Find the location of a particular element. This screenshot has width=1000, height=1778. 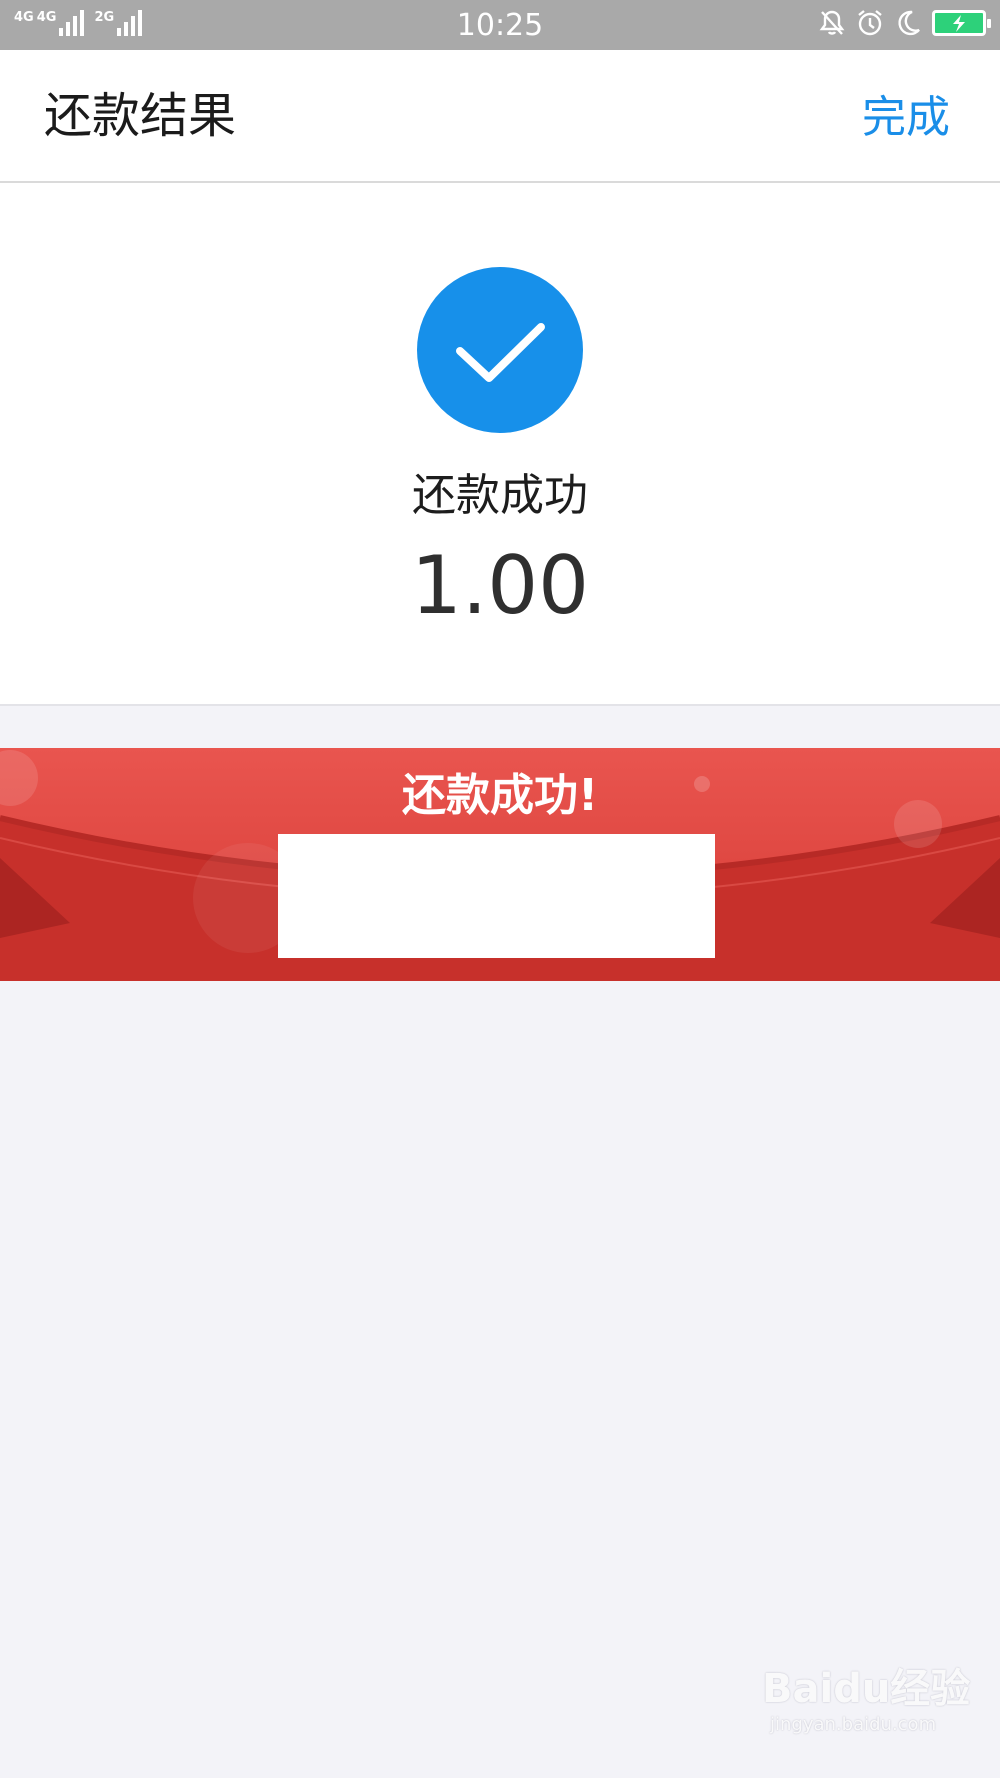

moon-icon is located at coordinates (909, 23).